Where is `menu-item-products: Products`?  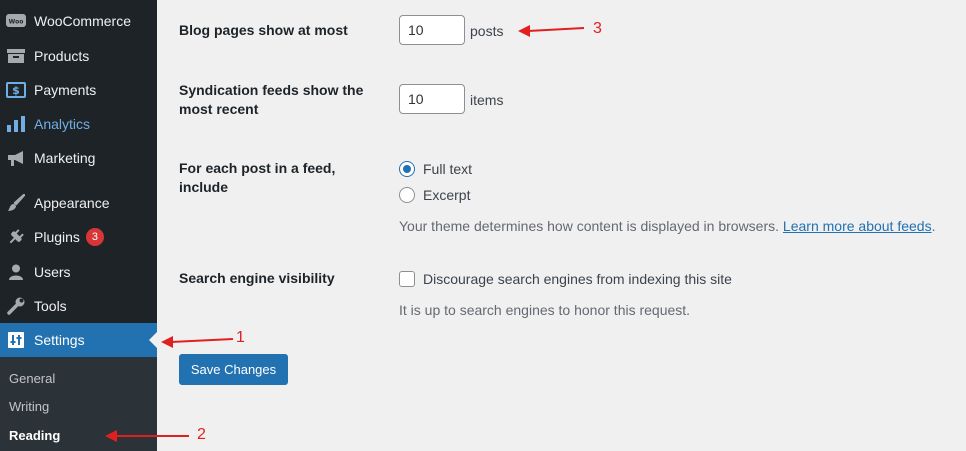
menu-item-products: Products is located at coordinates (78, 56).